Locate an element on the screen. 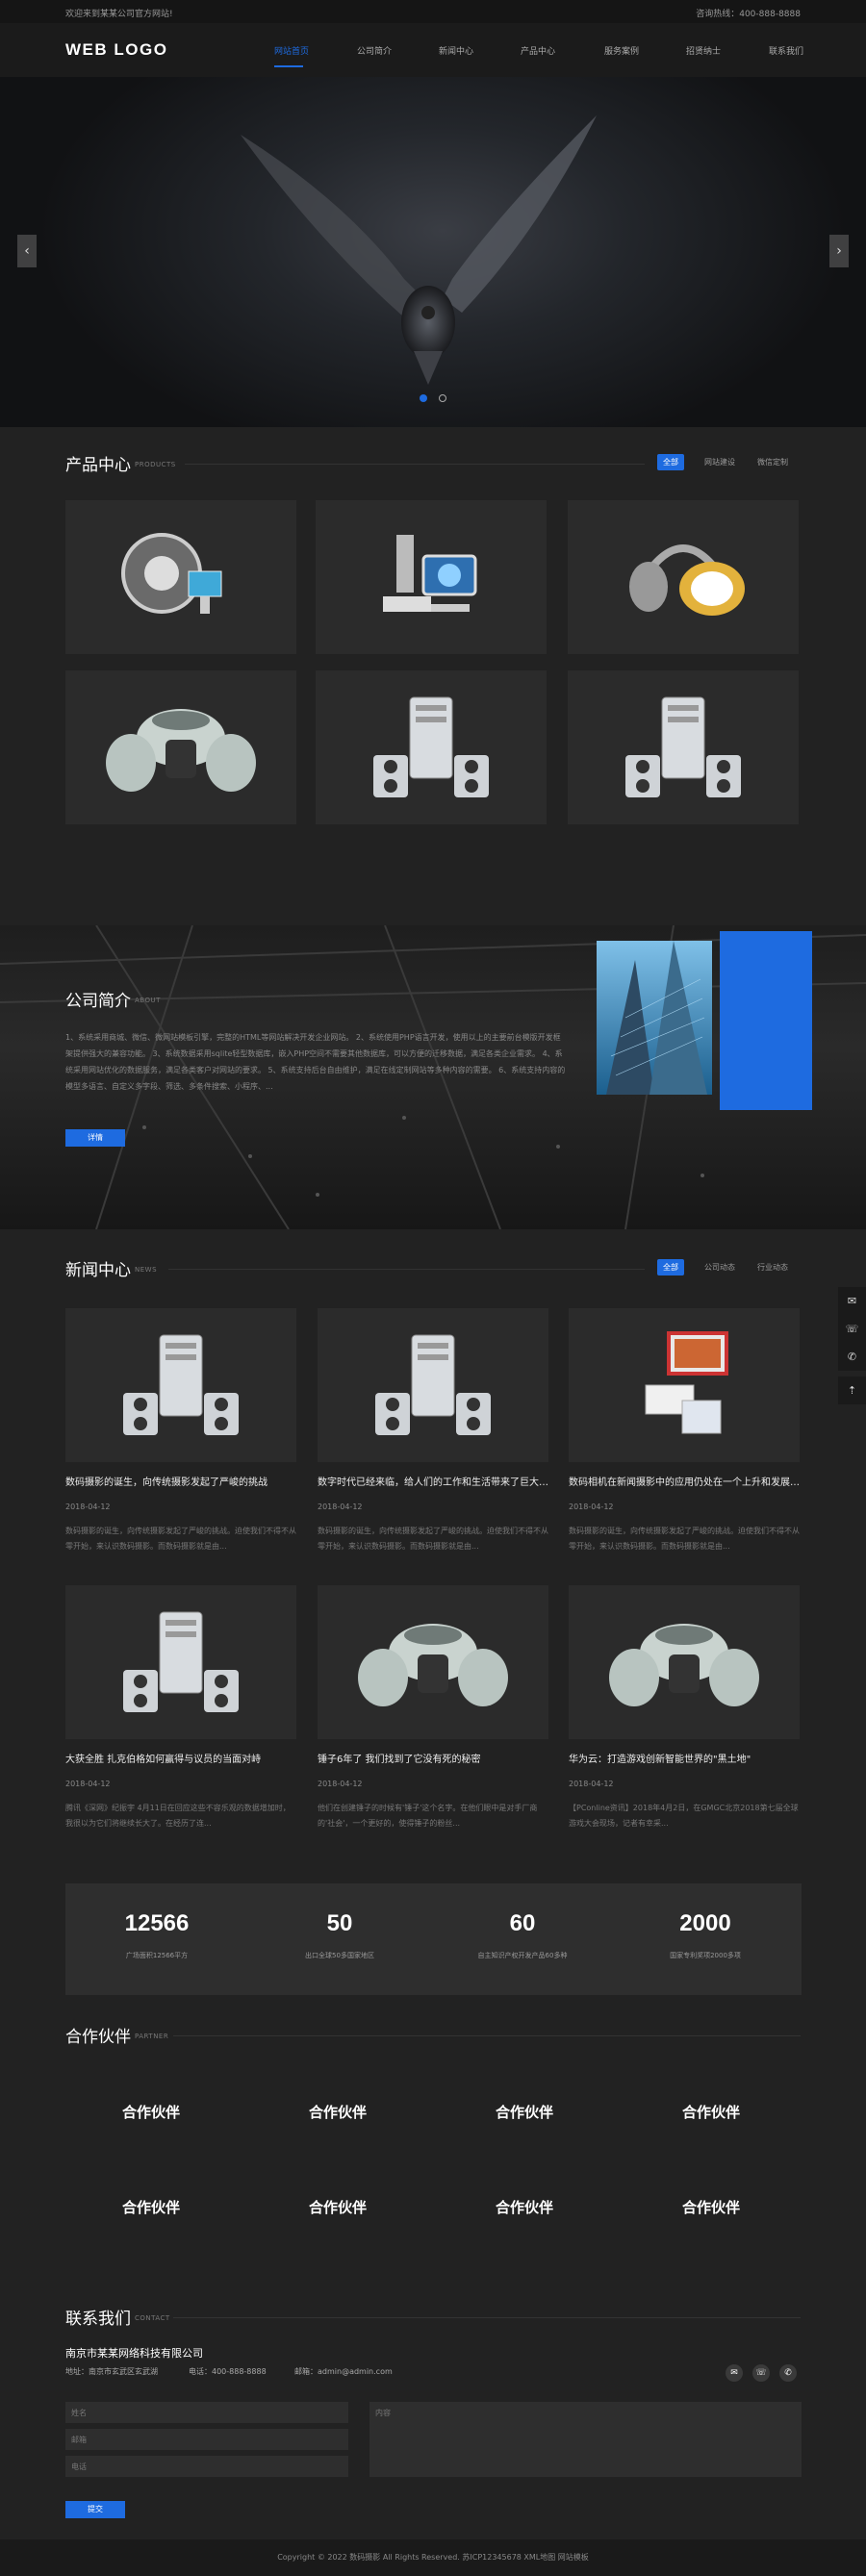 This screenshot has width=866, height=2576. company-email: 邮箱：admin@admin.com is located at coordinates (343, 2371).